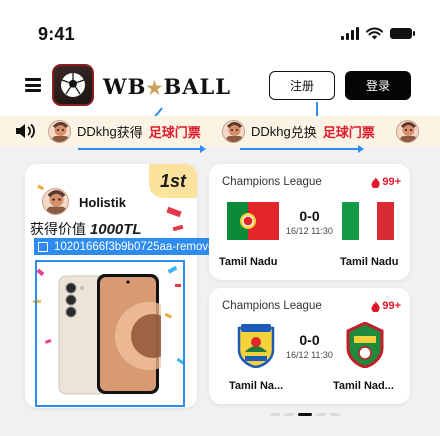  Describe the element at coordinates (378, 85) in the screenshot. I see `login-button: 登录` at that location.